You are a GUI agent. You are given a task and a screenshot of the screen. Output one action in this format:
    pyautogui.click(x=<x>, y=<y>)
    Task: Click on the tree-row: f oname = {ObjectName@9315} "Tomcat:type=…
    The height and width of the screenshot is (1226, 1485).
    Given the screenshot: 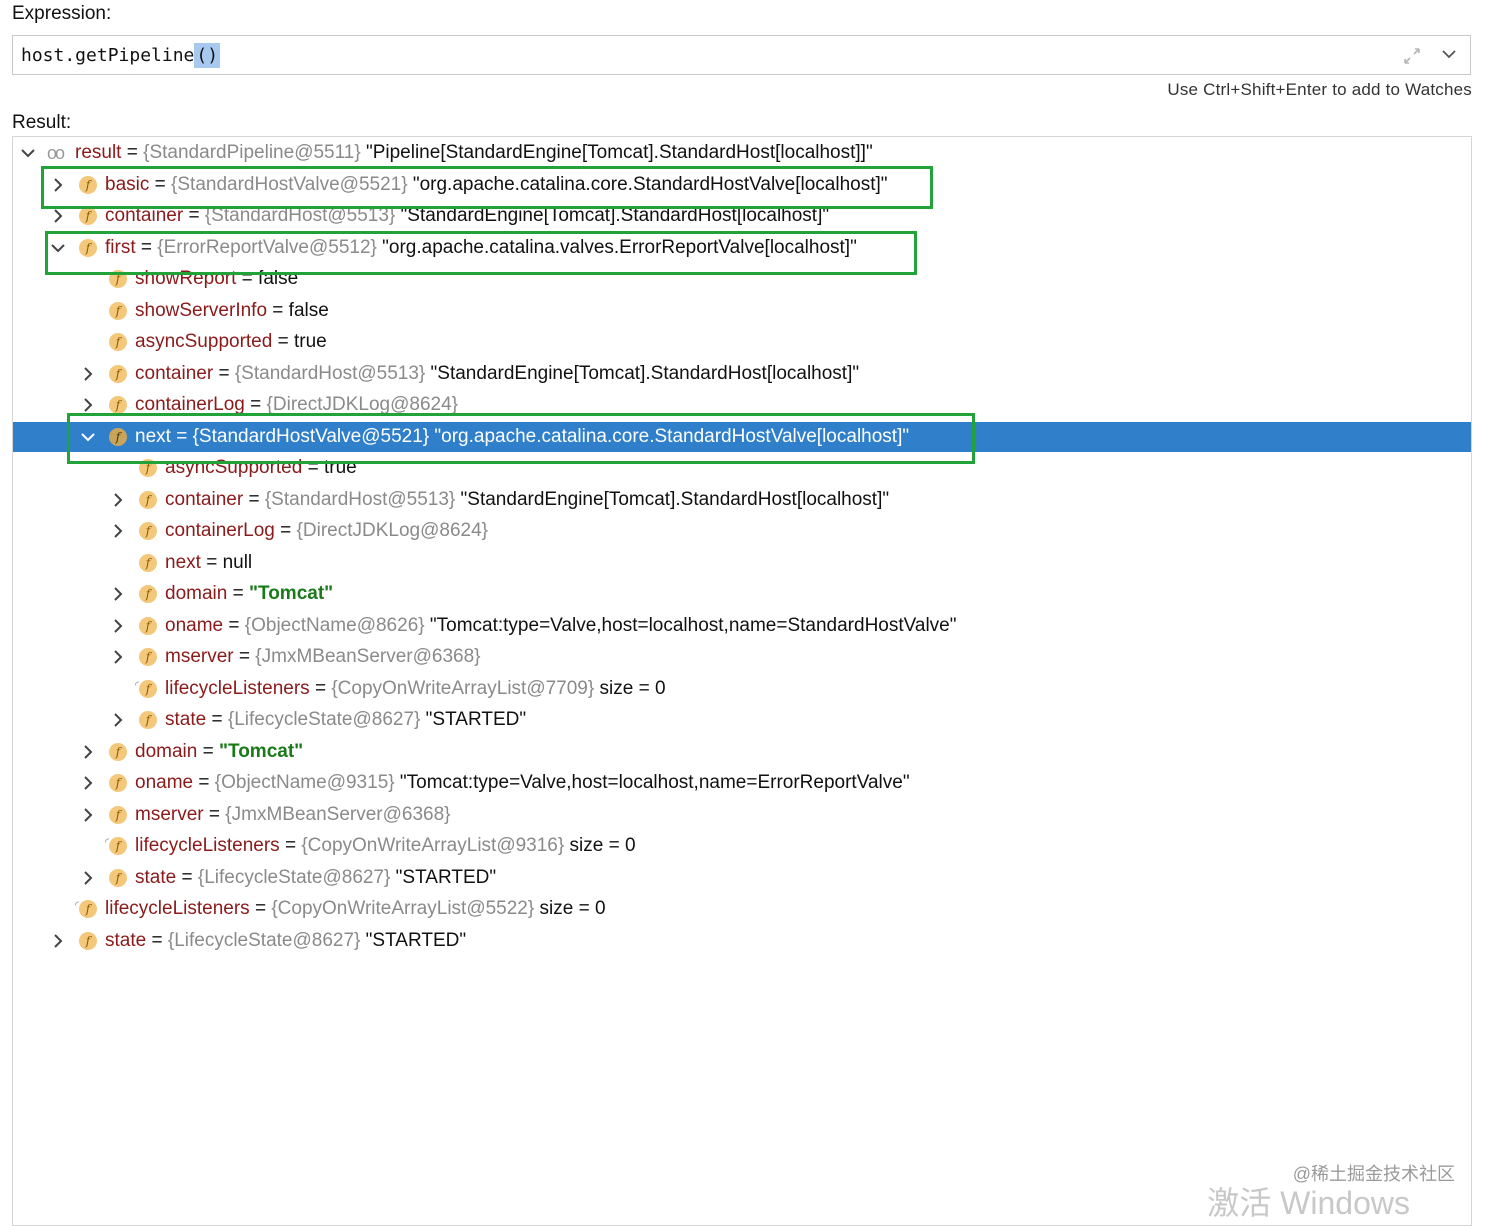 What is the action you would take?
    pyautogui.click(x=742, y=783)
    